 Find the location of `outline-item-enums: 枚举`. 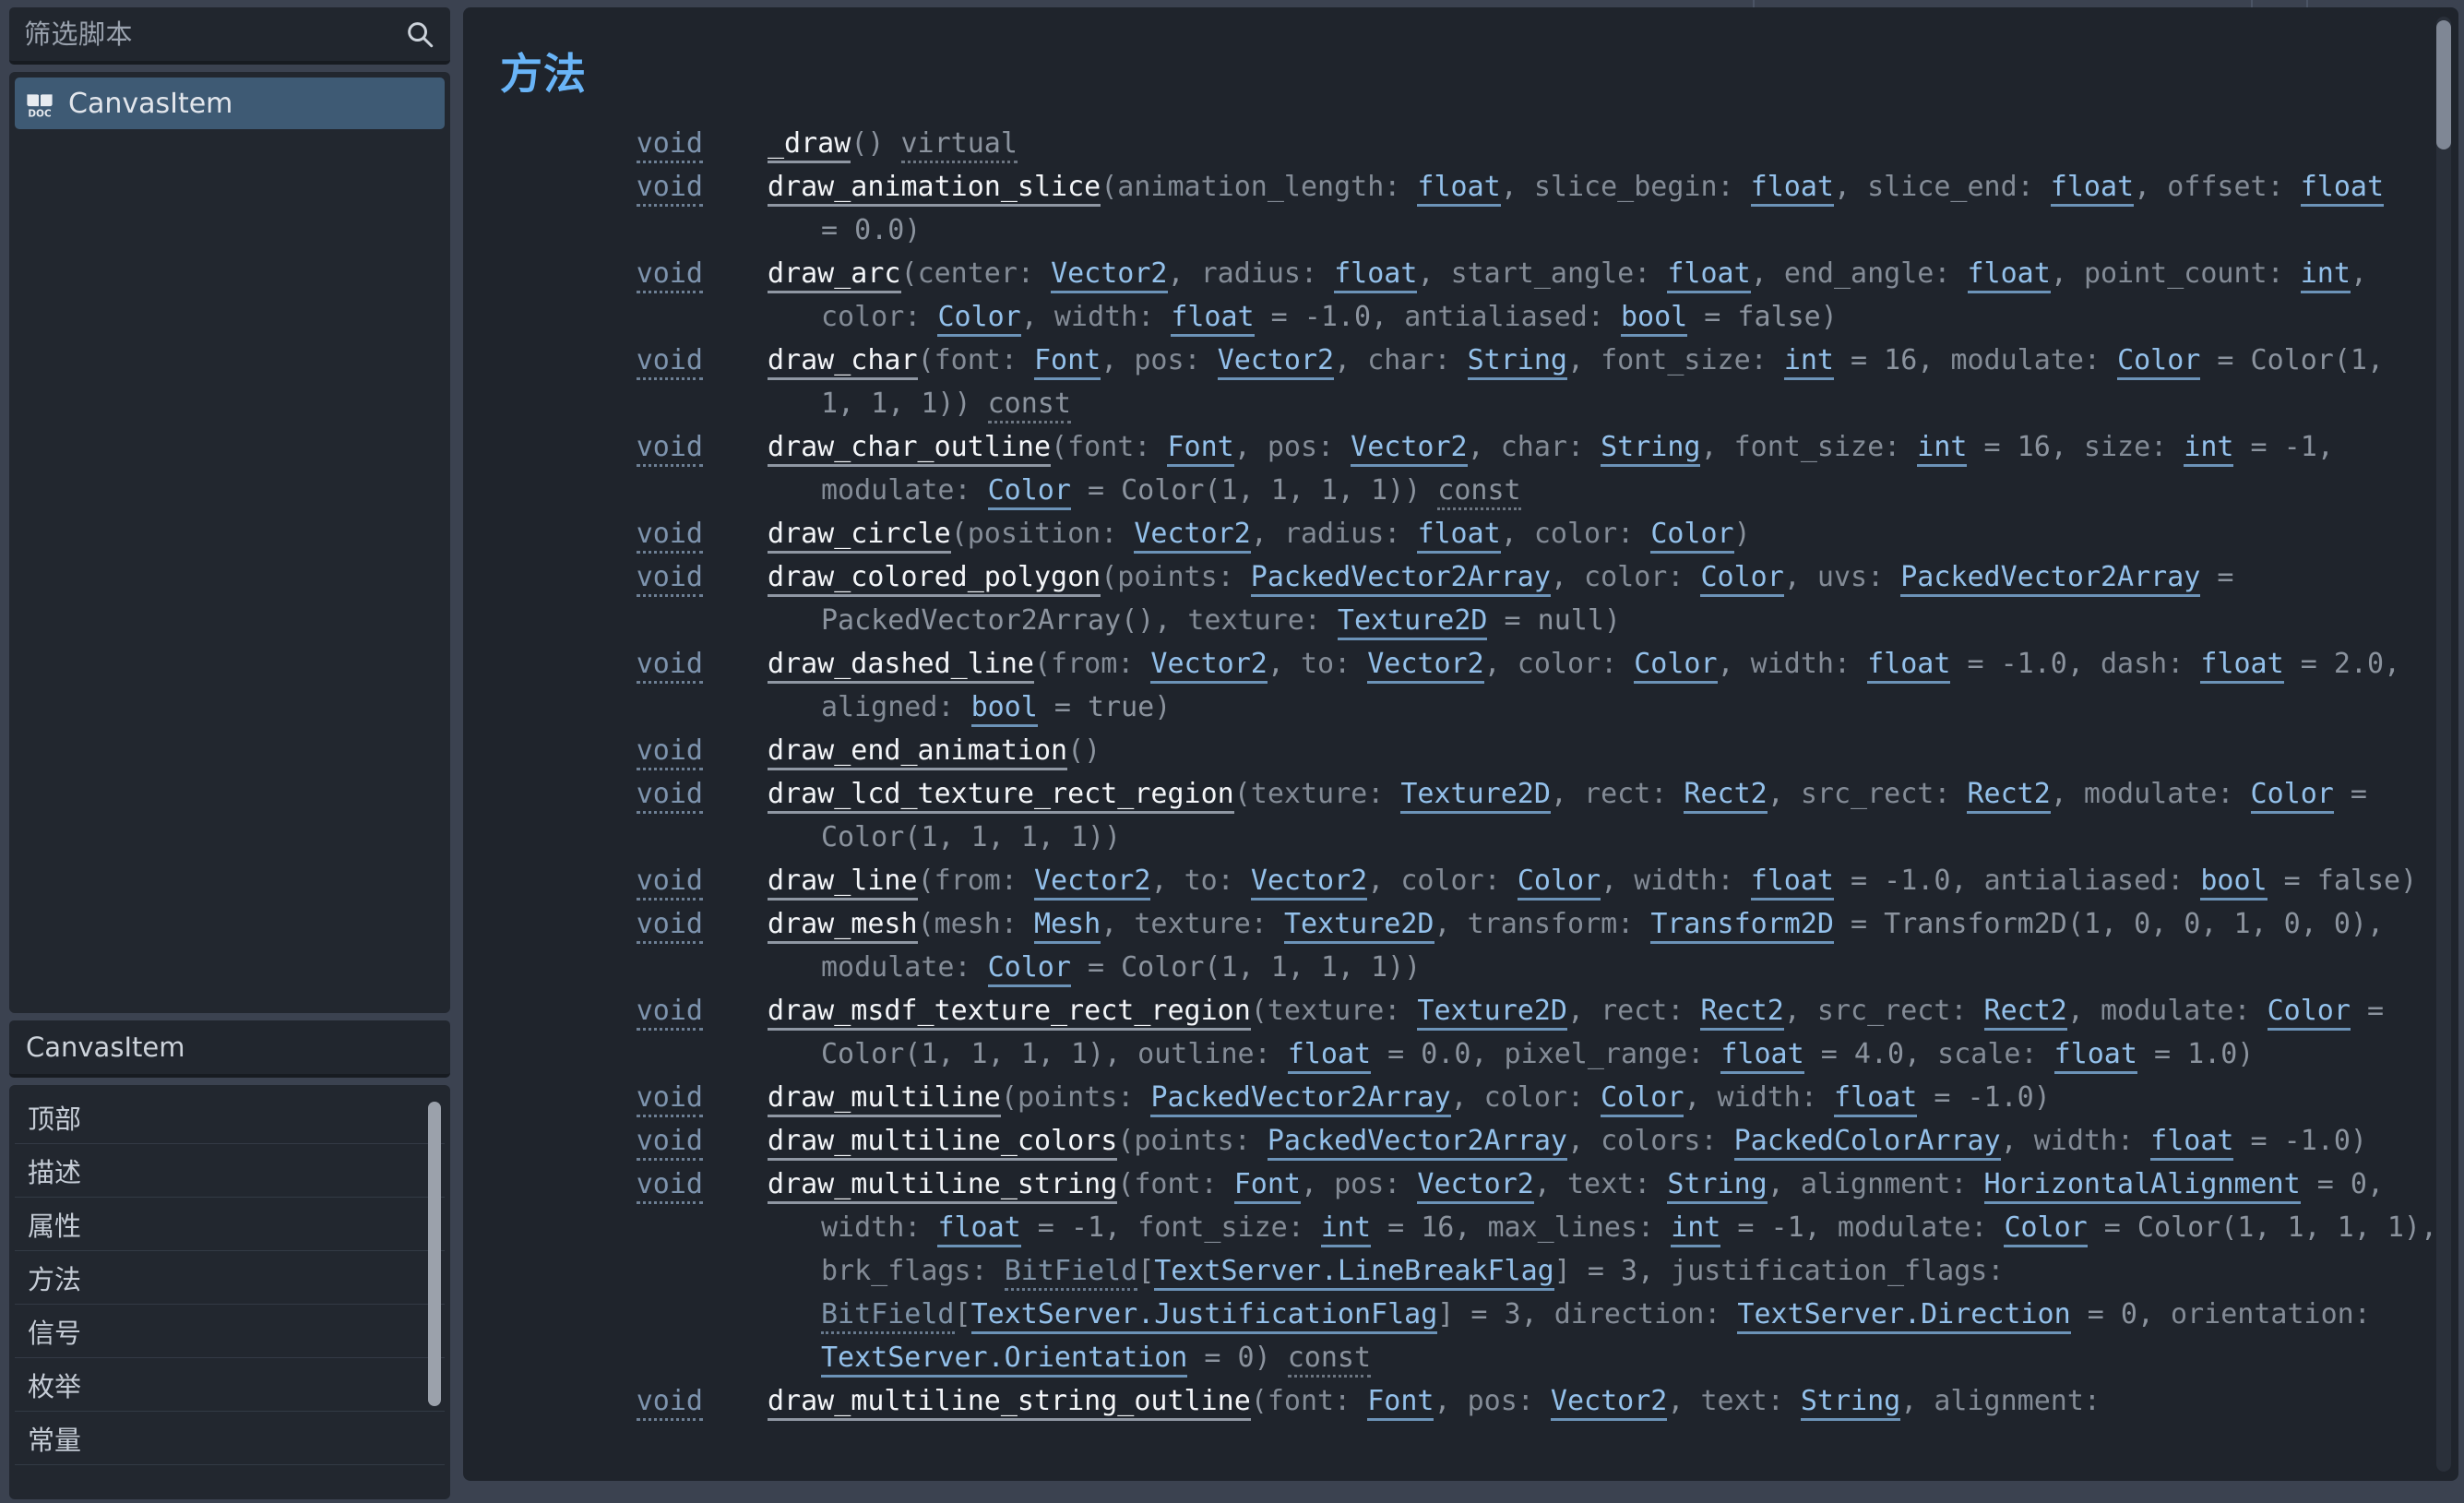

outline-item-enums: 枚举 is located at coordinates (230, 1385).